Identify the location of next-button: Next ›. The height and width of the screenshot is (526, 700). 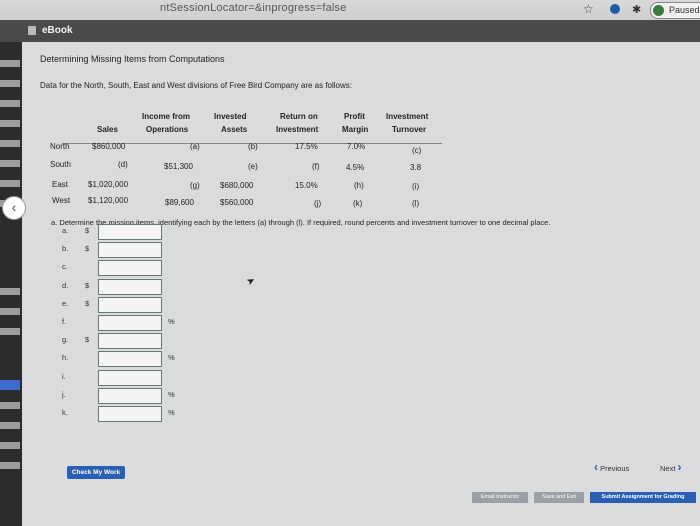
(671, 467).